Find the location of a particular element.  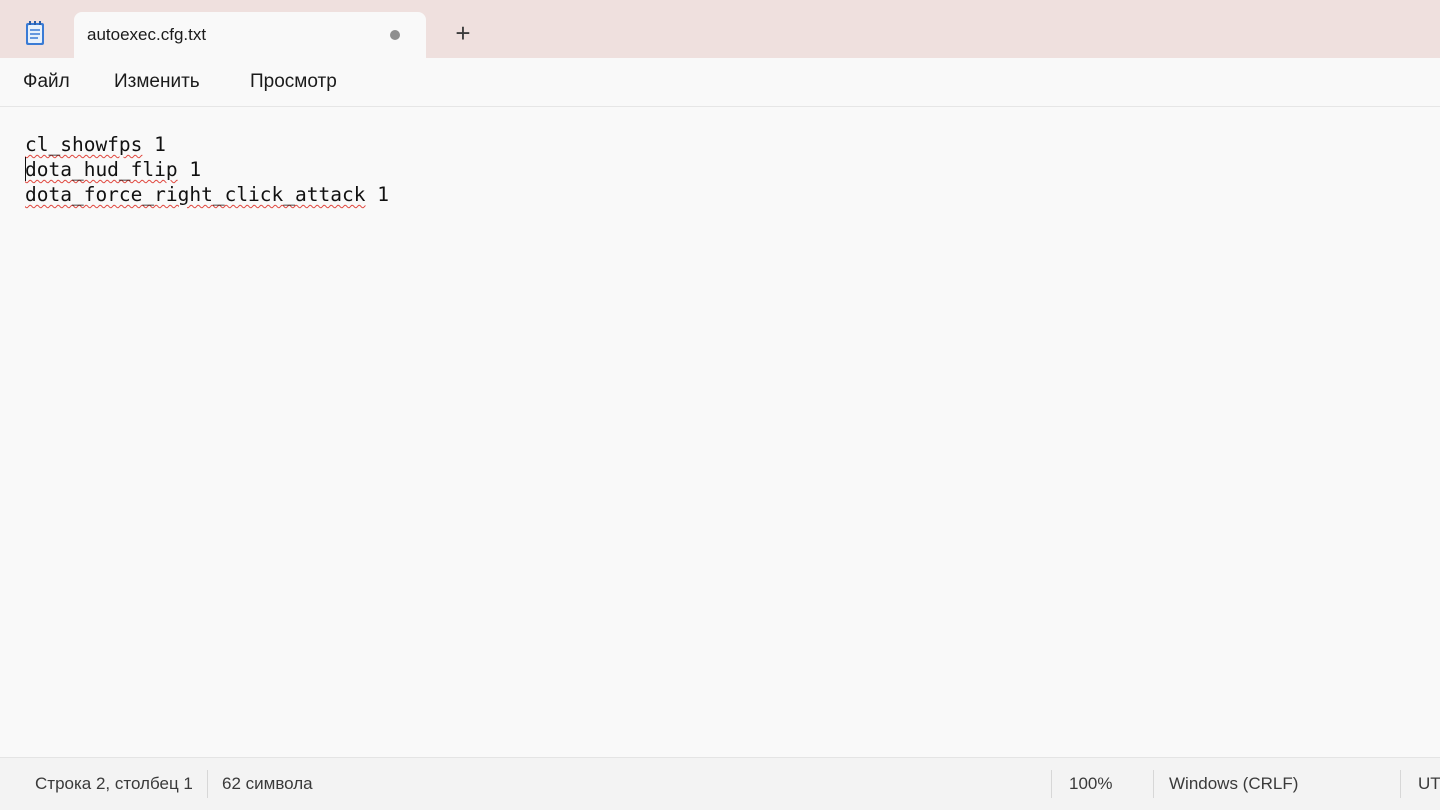

unsaved-dot-icon is located at coordinates (395, 35).